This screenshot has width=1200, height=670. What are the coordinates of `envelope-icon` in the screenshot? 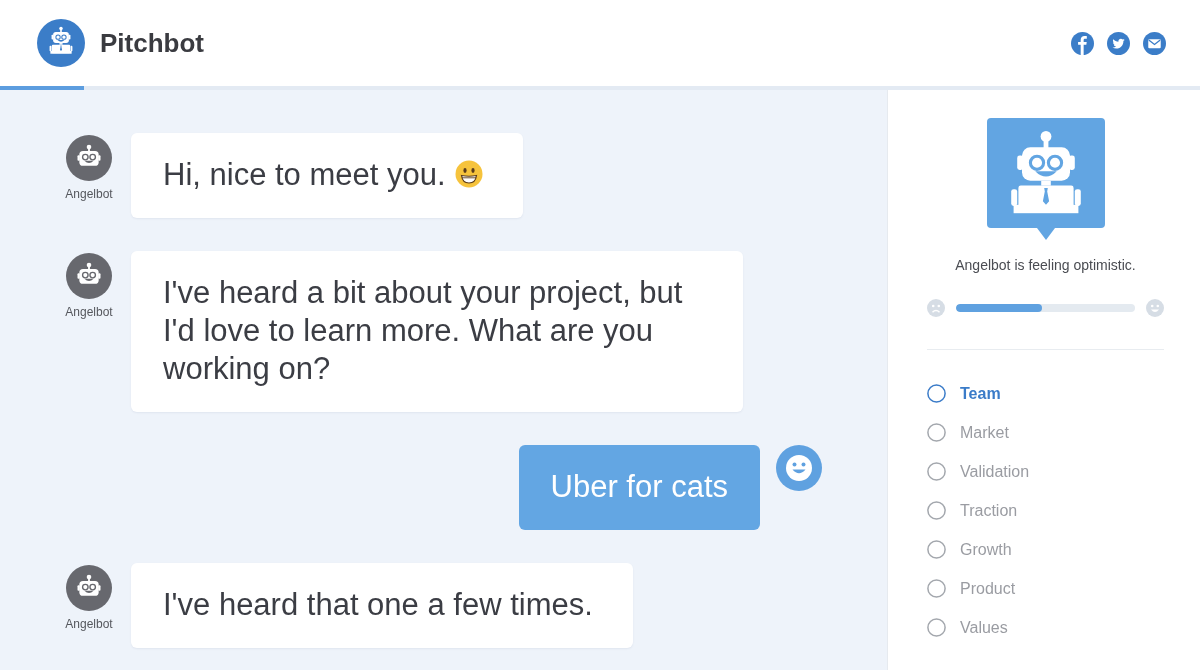 It's located at (1154, 43).